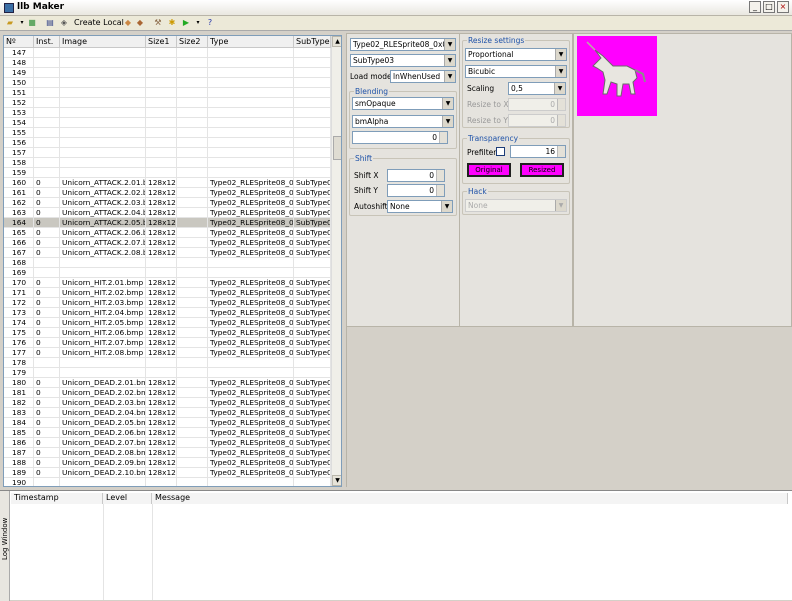 The width and height of the screenshot is (792, 601). Describe the element at coordinates (489, 170) in the screenshot. I see `original-color-button: Original` at that location.